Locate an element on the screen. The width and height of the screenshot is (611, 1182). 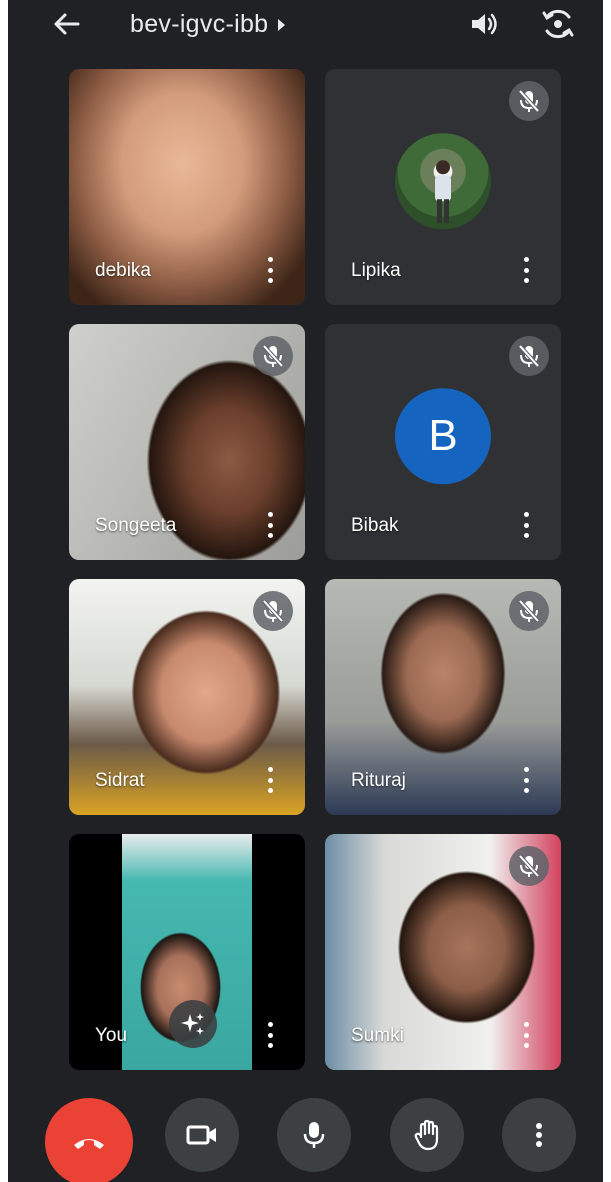
participant-tile-sidrat: Sidrat is located at coordinates (187, 697).